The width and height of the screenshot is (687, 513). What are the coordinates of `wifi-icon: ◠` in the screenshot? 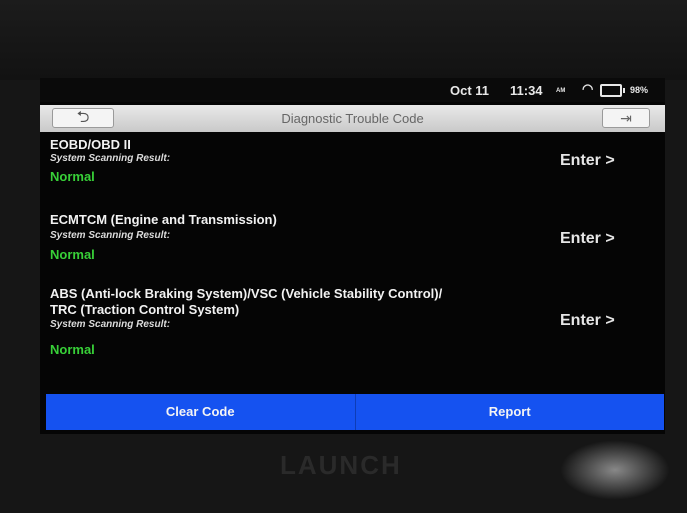 It's located at (588, 88).